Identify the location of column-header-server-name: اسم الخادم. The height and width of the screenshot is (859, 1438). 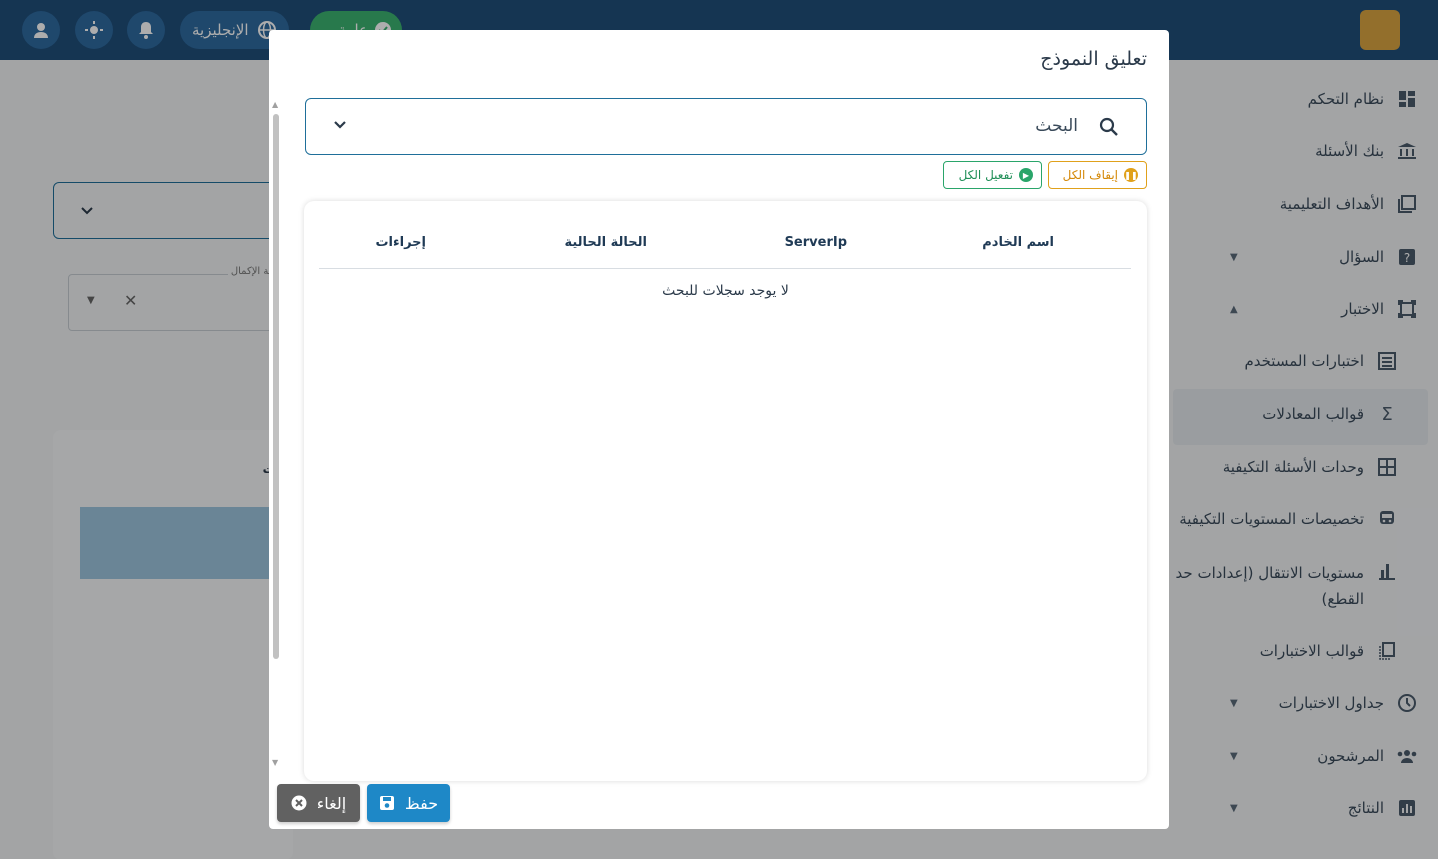
(1018, 242).